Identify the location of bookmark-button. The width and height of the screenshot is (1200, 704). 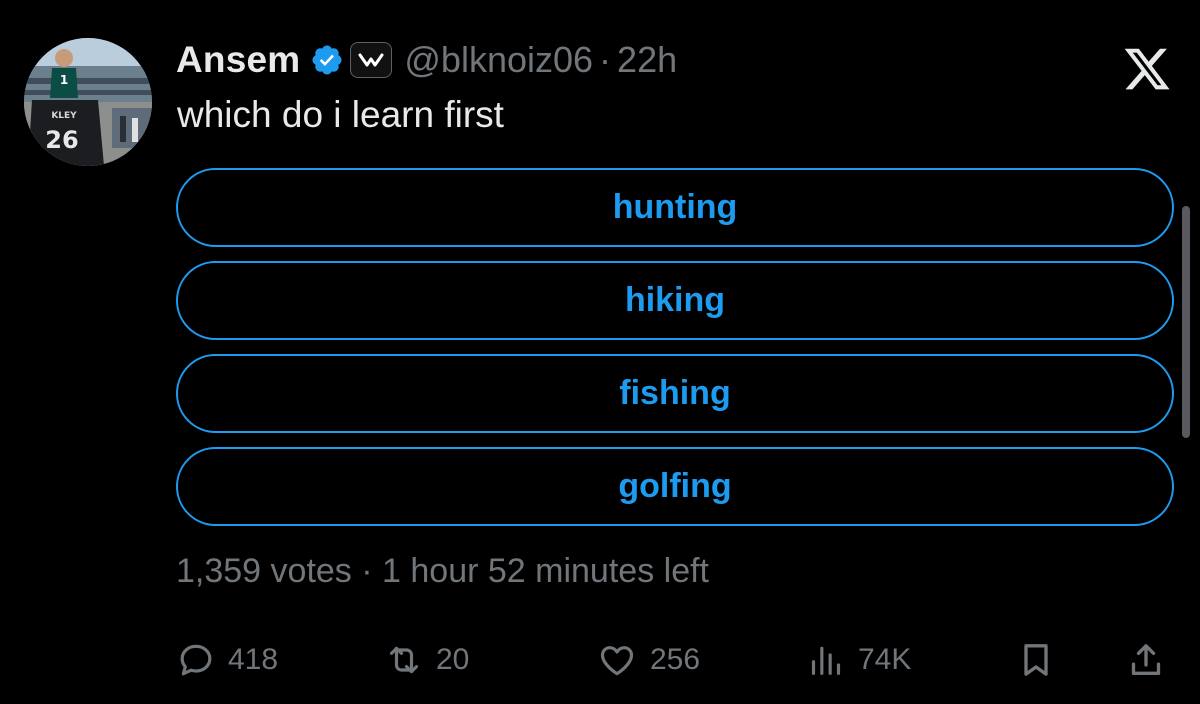
(1036, 660).